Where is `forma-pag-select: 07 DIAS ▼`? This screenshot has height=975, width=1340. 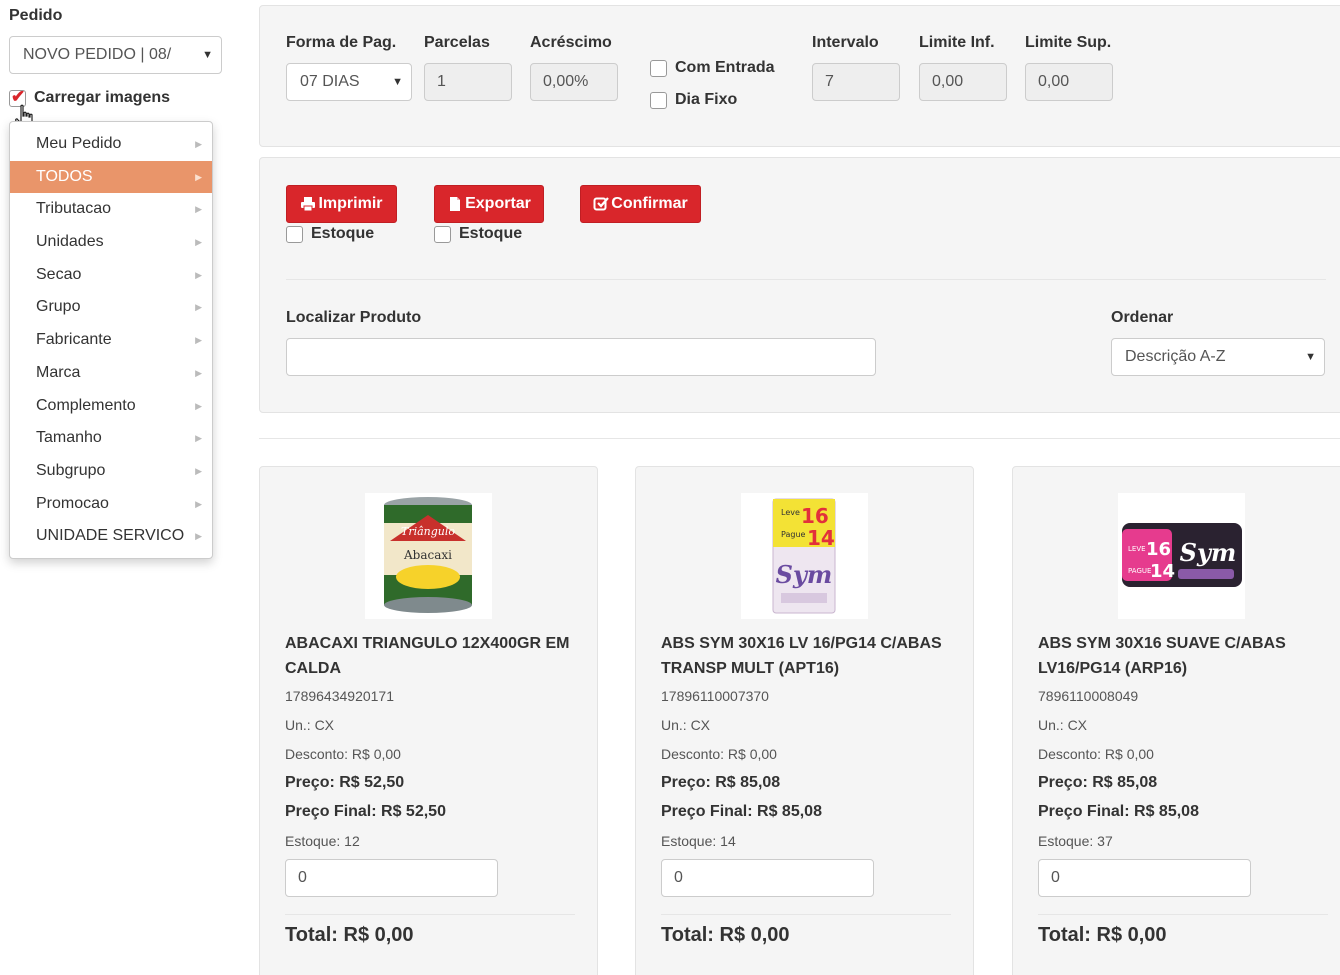 forma-pag-select: 07 DIAS ▼ is located at coordinates (349, 82).